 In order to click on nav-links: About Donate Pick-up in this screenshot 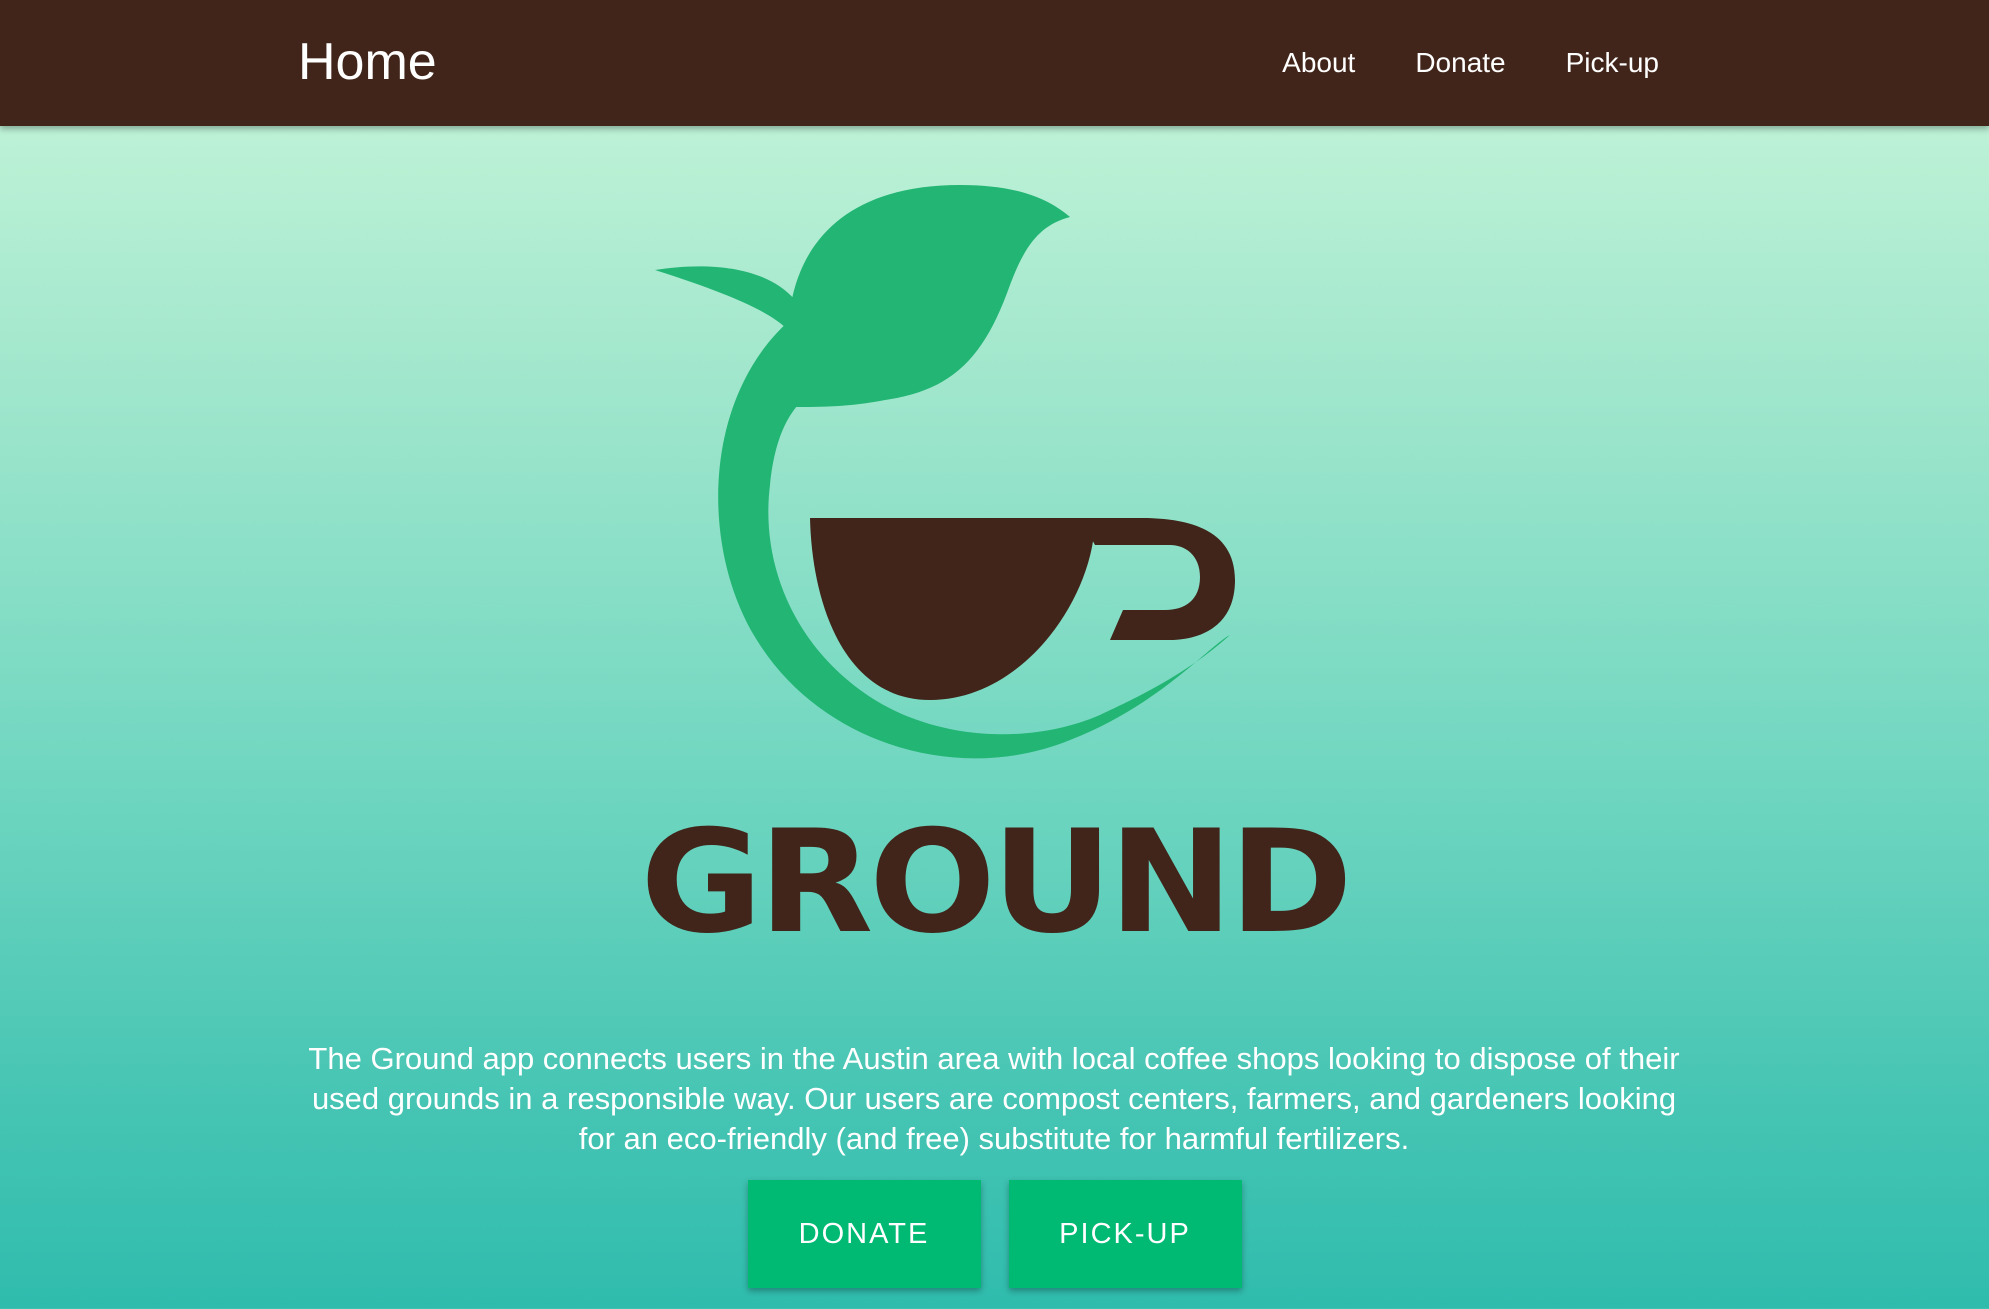, I will do `click(1470, 63)`.